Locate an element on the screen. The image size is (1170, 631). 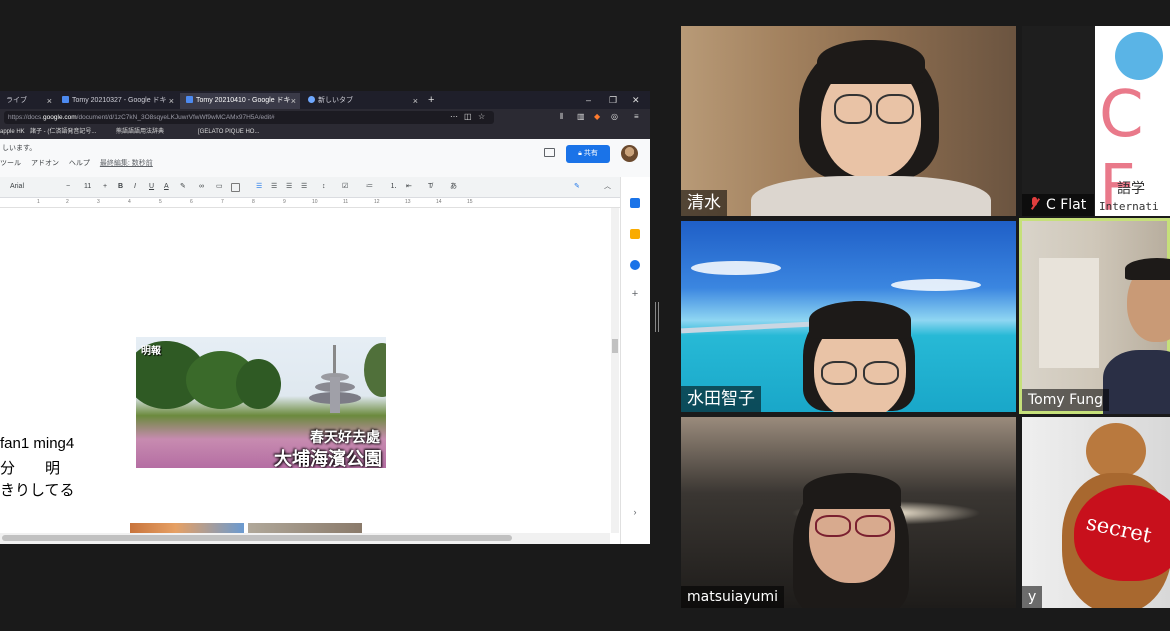
collapse-icon: ︿ is located at coordinates (607, 187).